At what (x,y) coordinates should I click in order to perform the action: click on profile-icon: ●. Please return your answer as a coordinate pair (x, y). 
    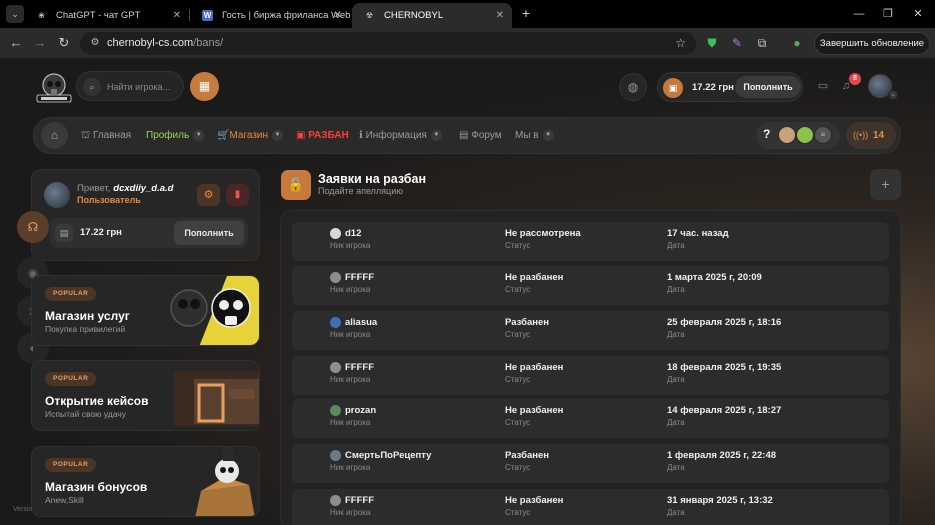
    Looking at the image, I should click on (797, 43).